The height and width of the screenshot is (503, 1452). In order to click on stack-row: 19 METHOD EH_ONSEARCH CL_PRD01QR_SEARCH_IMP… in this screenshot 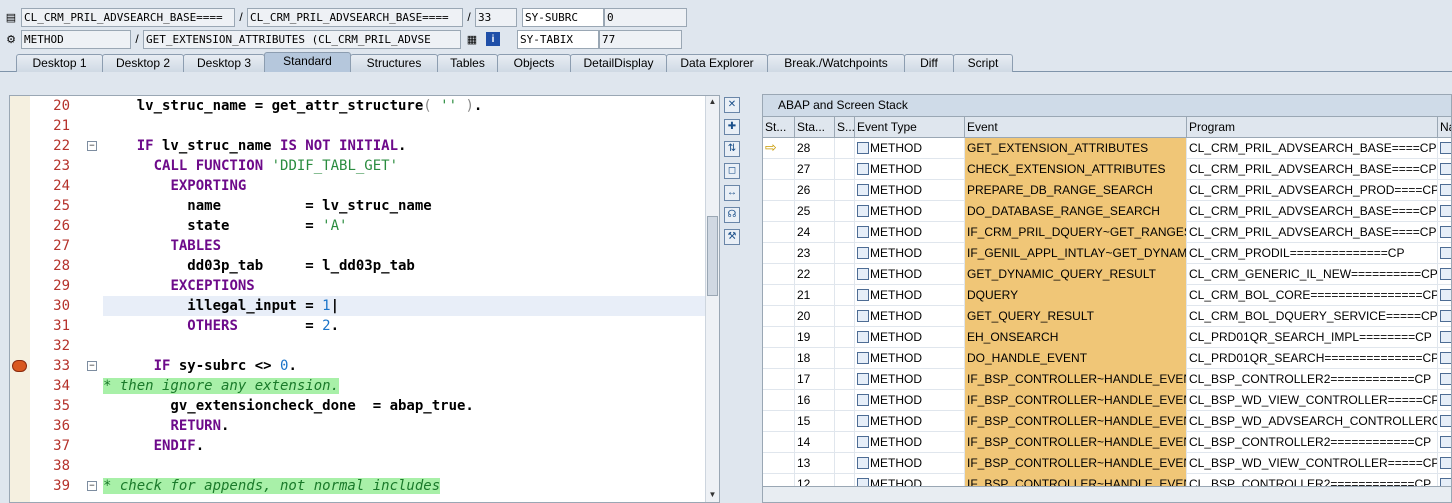, I will do `click(1107, 337)`.